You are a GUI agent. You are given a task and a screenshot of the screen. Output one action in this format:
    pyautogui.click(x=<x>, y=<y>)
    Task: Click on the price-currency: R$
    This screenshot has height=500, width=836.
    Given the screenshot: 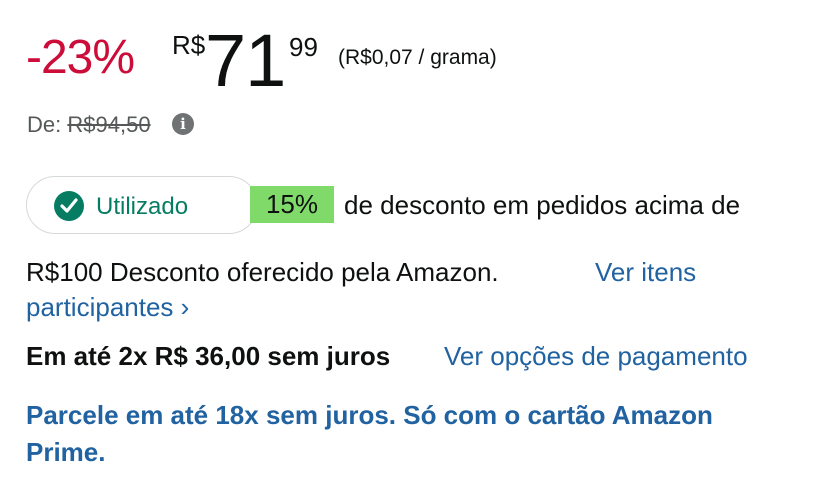 What is the action you would take?
    pyautogui.click(x=189, y=45)
    